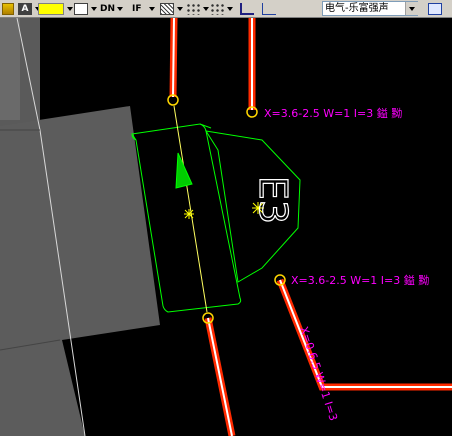 The image size is (452, 436). Describe the element at coordinates (217, 8) in the screenshot. I see `grid-icon` at that location.